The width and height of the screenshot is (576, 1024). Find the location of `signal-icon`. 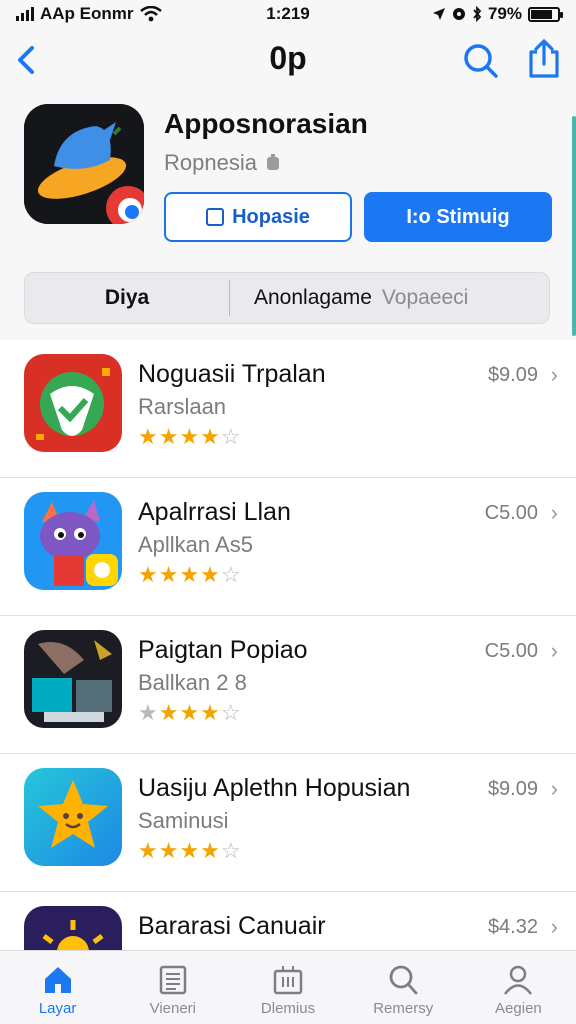

signal-icon is located at coordinates (25, 14).